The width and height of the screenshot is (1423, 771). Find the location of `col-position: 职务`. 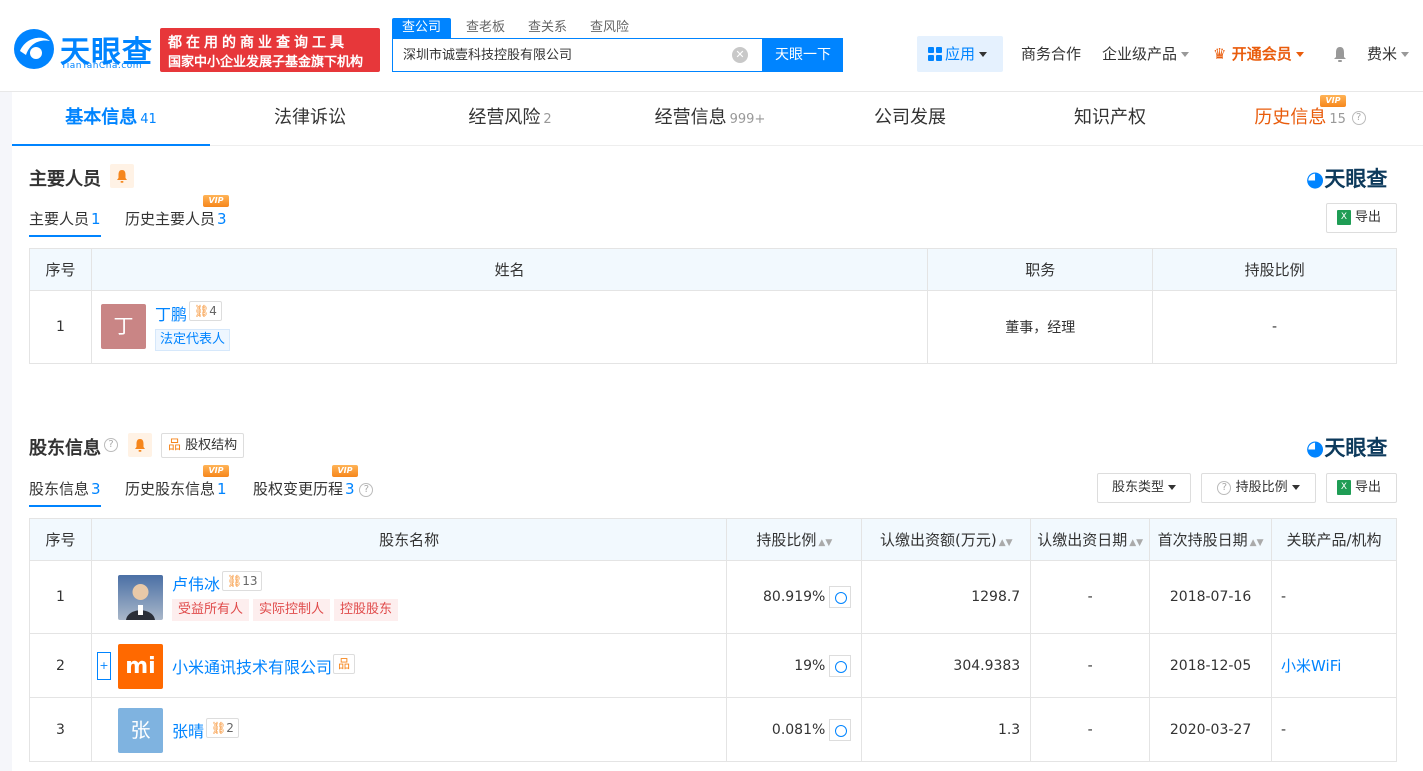

col-position: 职务 is located at coordinates (1040, 269).